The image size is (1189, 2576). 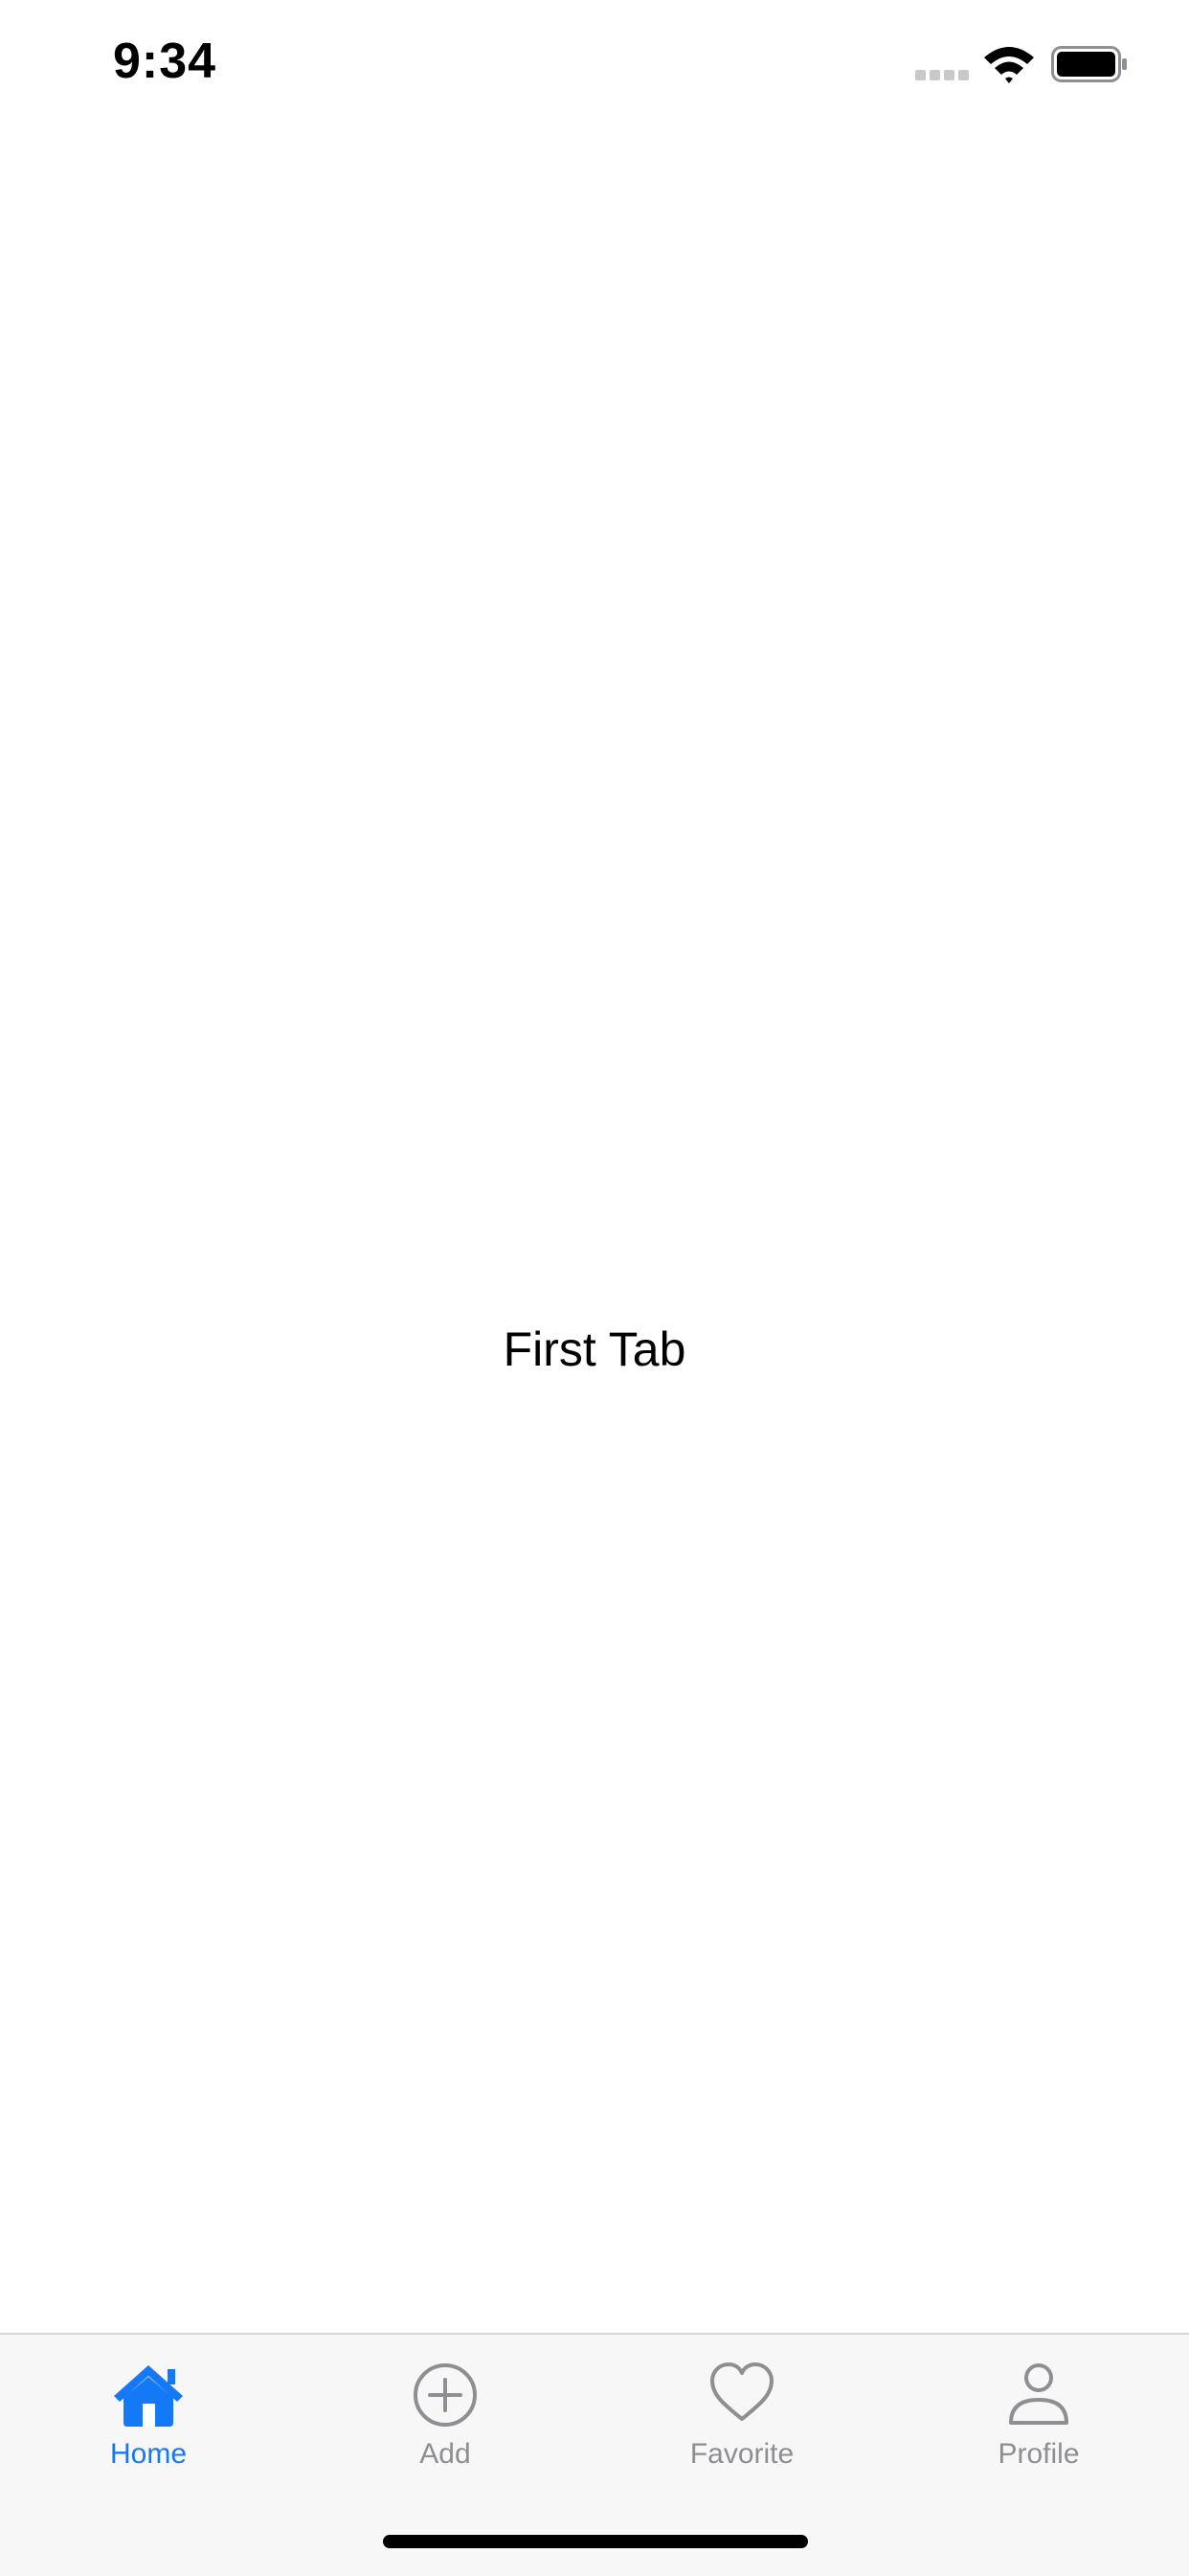 What do you see at coordinates (1009, 65) in the screenshot?
I see `wifi-icon` at bounding box center [1009, 65].